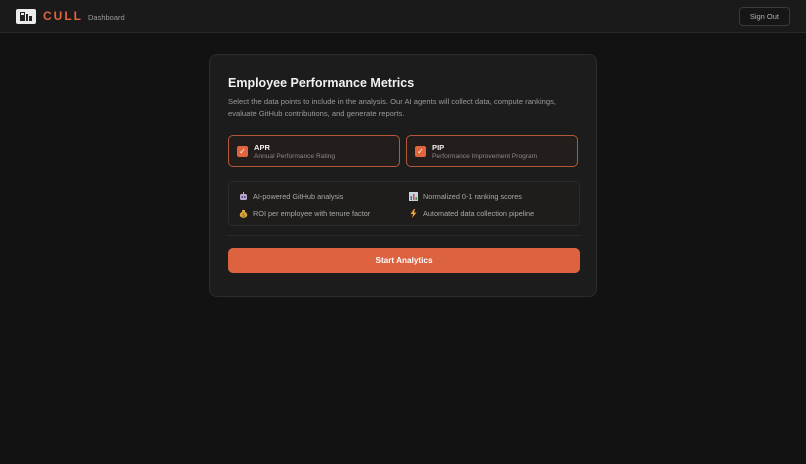  Describe the element at coordinates (304, 213) in the screenshot. I see `feature-item: $ ROI per employee with tenure factor` at that location.